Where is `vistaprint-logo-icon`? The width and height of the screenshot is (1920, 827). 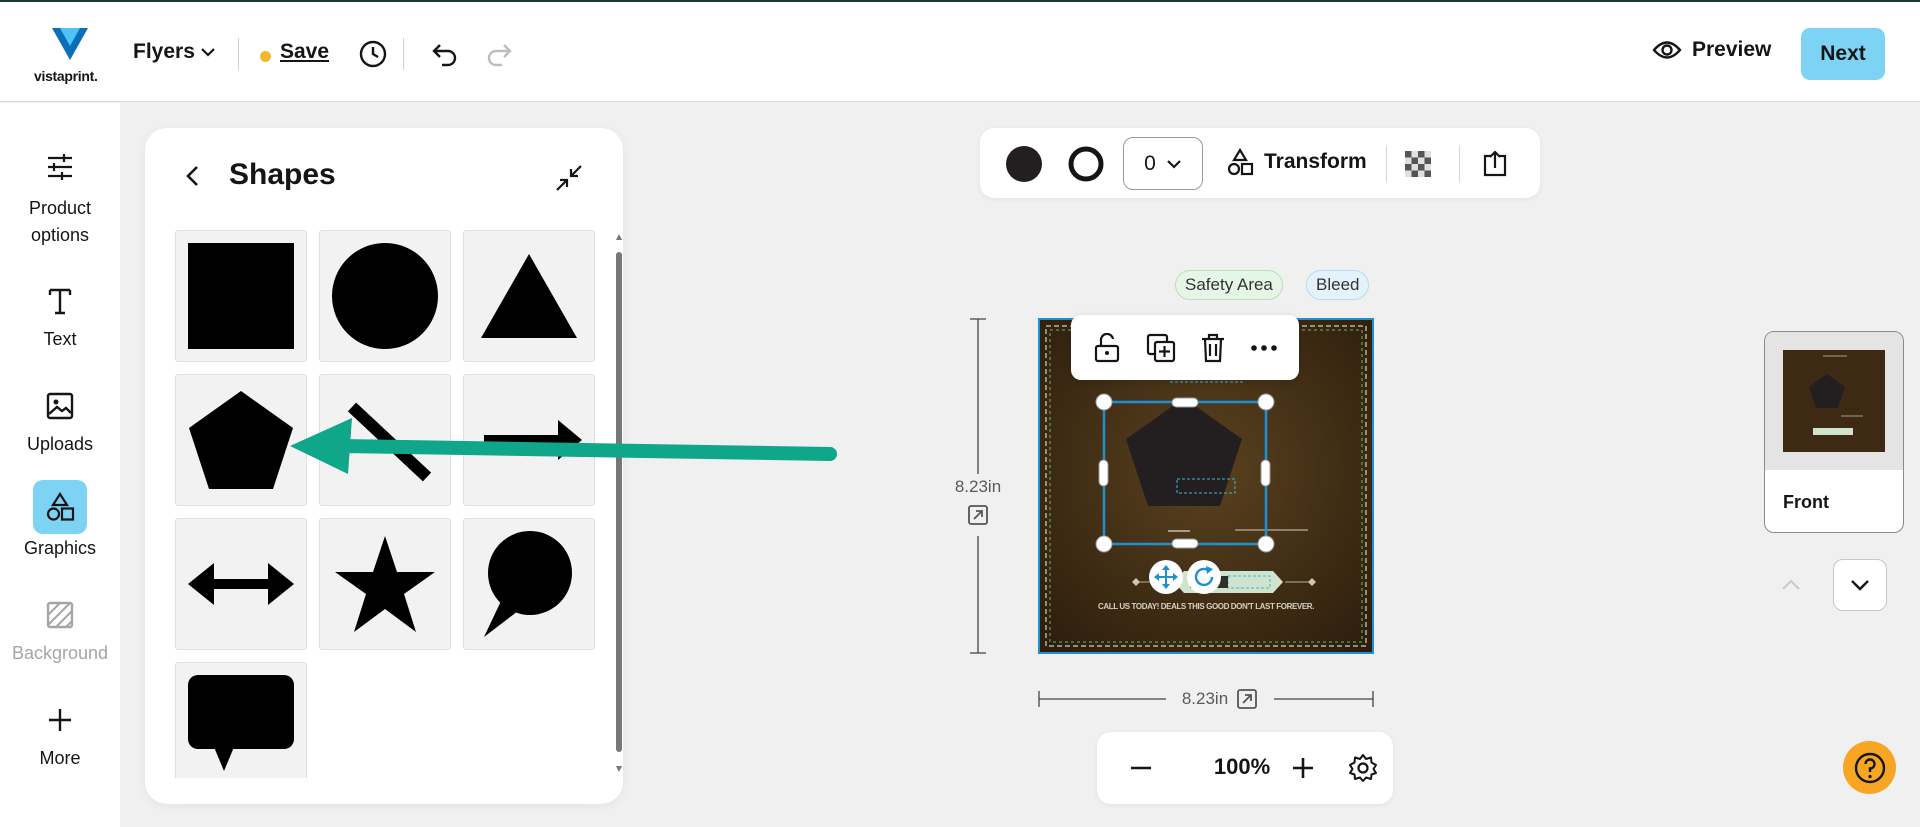
vistaprint-logo-icon is located at coordinates (70, 44).